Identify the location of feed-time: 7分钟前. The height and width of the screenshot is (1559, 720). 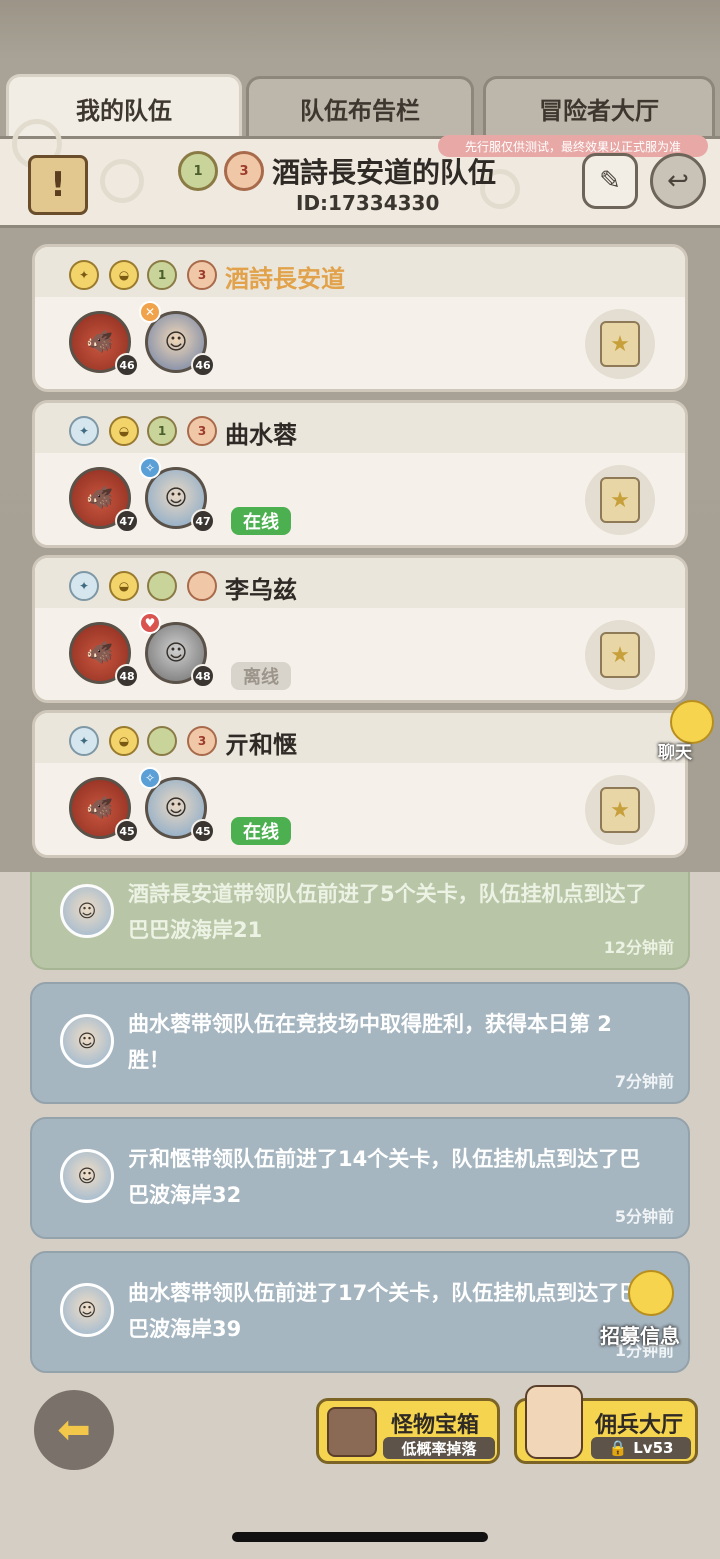
(644, 1081).